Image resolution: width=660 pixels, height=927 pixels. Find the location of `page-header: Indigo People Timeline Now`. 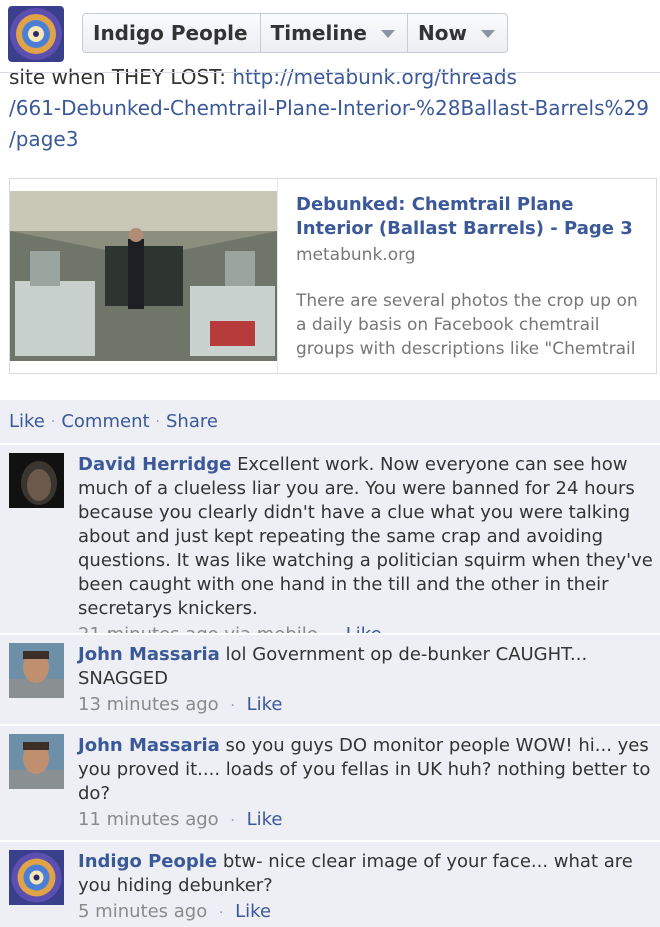

page-header: Indigo People Timeline Now is located at coordinates (330, 34).